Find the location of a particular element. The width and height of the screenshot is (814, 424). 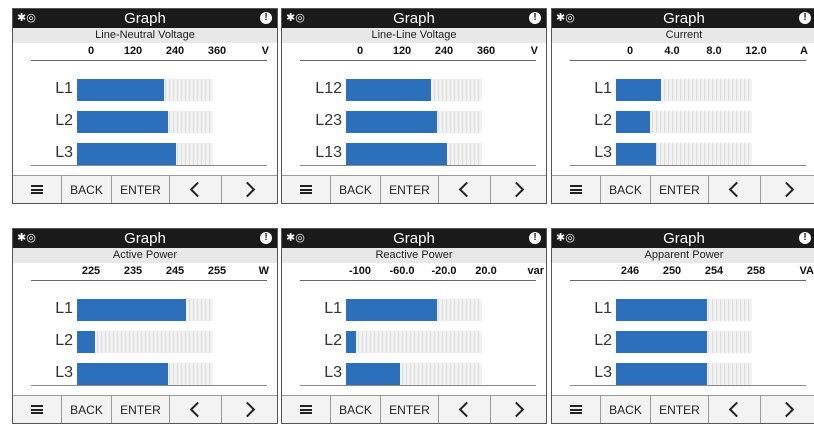

axis-tick-label: 225 is located at coordinates (91, 271).